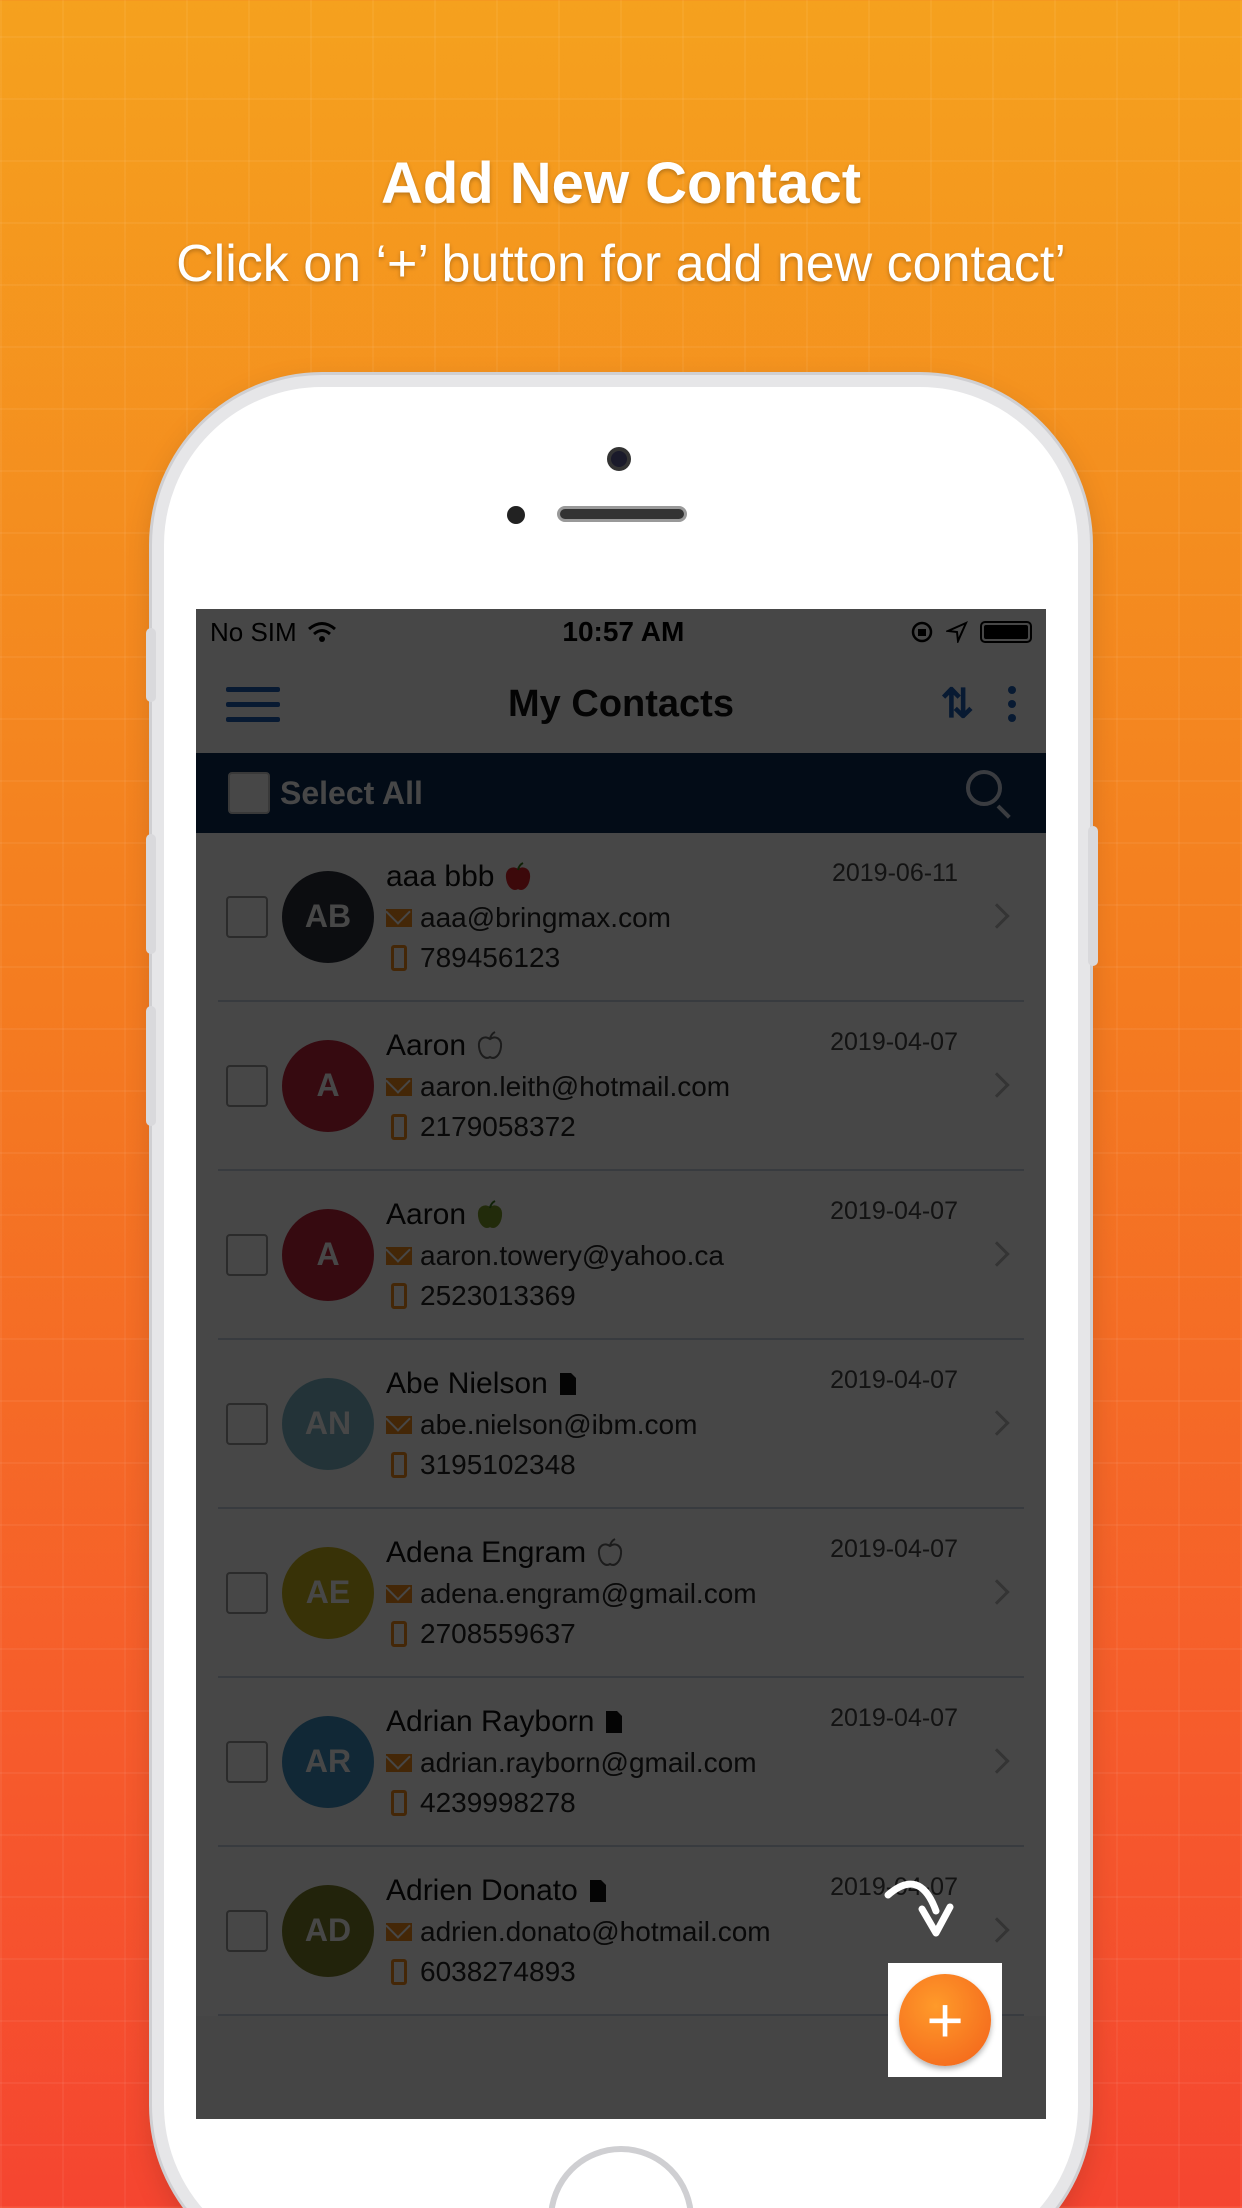  Describe the element at coordinates (1006, 632) in the screenshot. I see `battery-icon` at that location.